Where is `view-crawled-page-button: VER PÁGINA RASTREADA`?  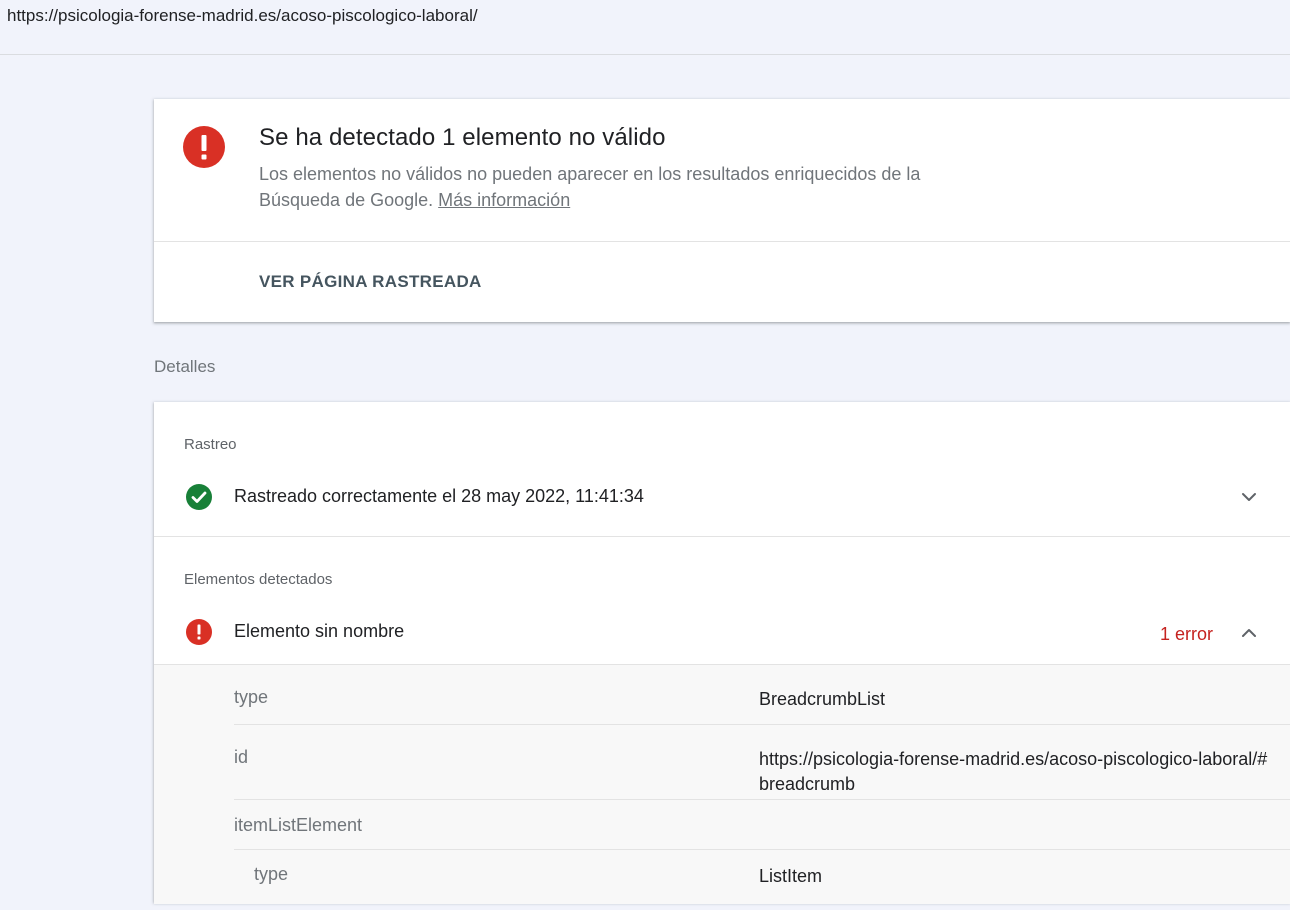 view-crawled-page-button: VER PÁGINA RASTREADA is located at coordinates (370, 282).